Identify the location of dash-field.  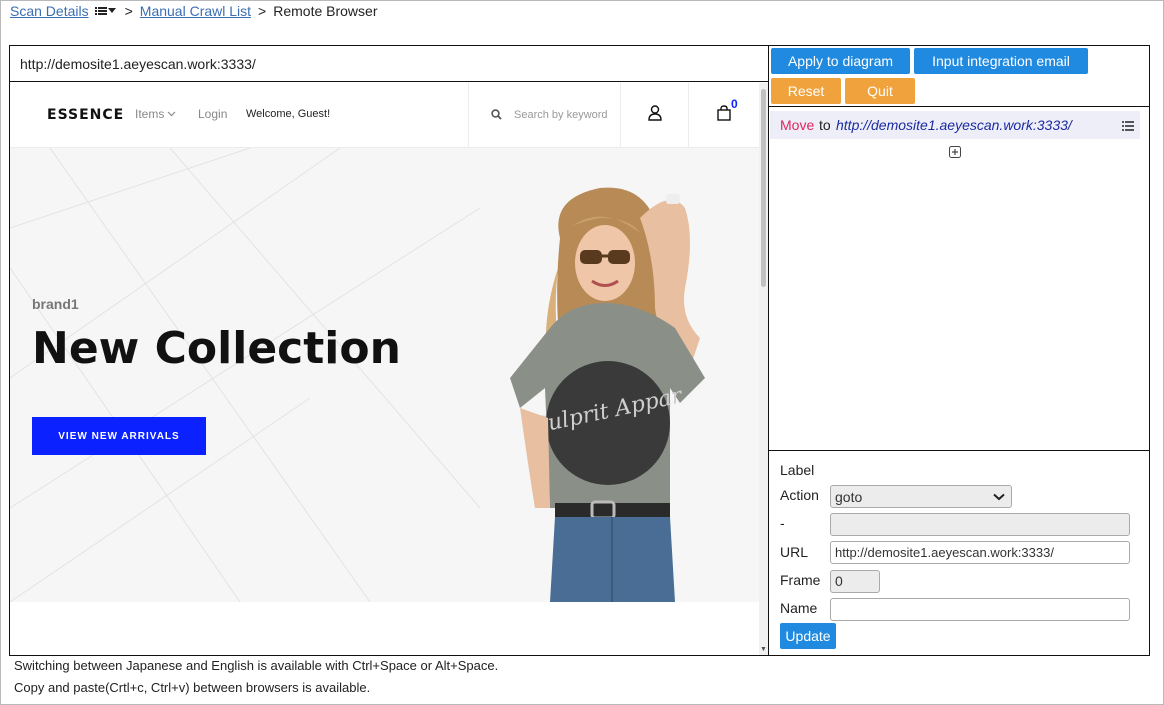
(980, 524).